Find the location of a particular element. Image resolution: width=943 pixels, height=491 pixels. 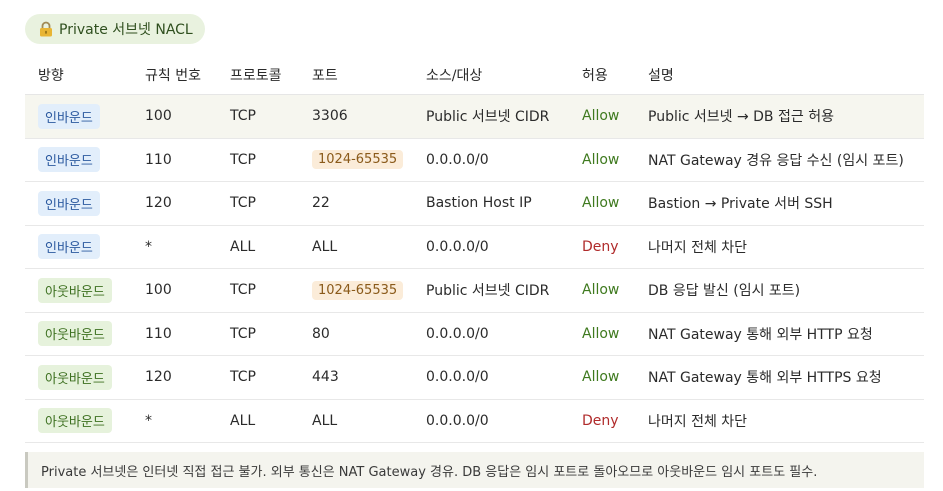

table-row: 아웃바운드 * ALL ALL 0.0.0.0/0 Deny 나머지 전체 차단 is located at coordinates (474, 421).